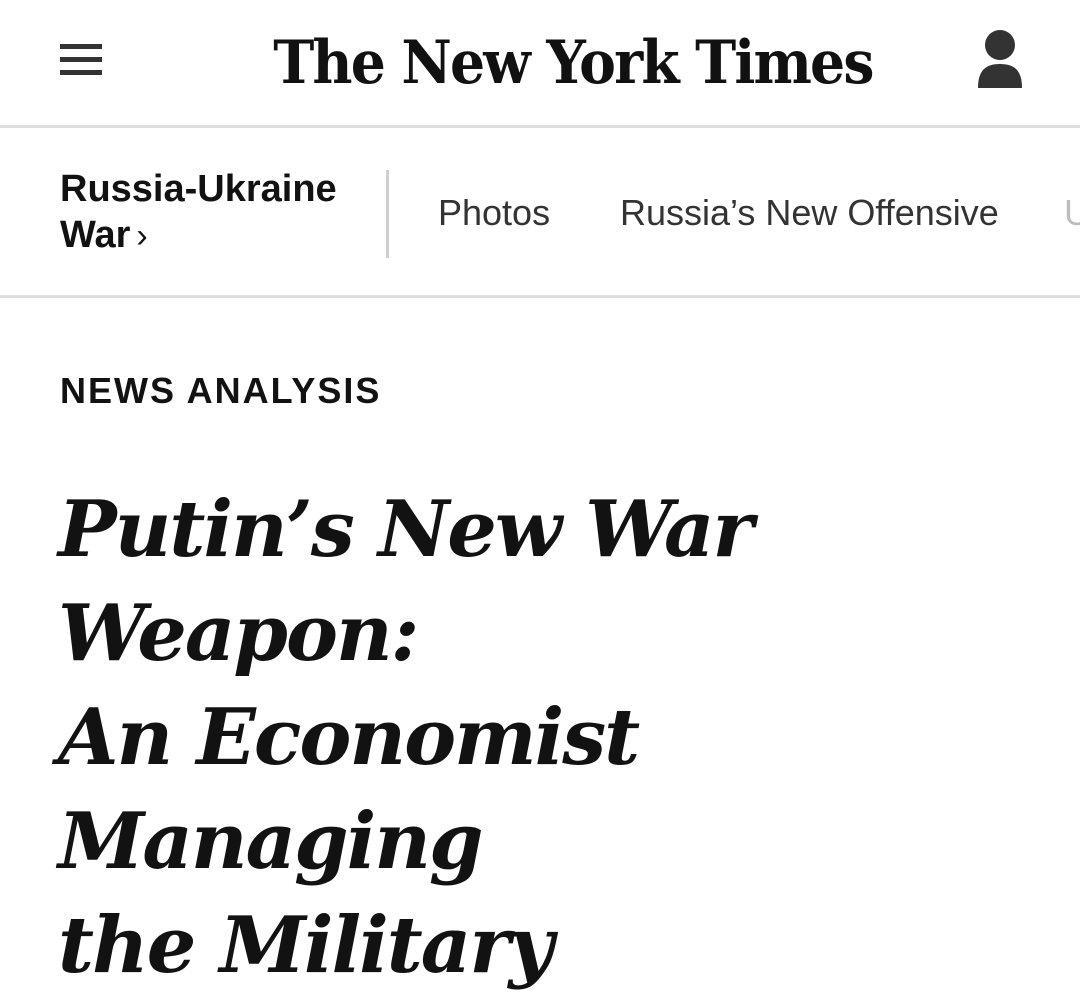 This screenshot has width=1080, height=998. I want to click on section-title-line2: War, so click(95, 235).